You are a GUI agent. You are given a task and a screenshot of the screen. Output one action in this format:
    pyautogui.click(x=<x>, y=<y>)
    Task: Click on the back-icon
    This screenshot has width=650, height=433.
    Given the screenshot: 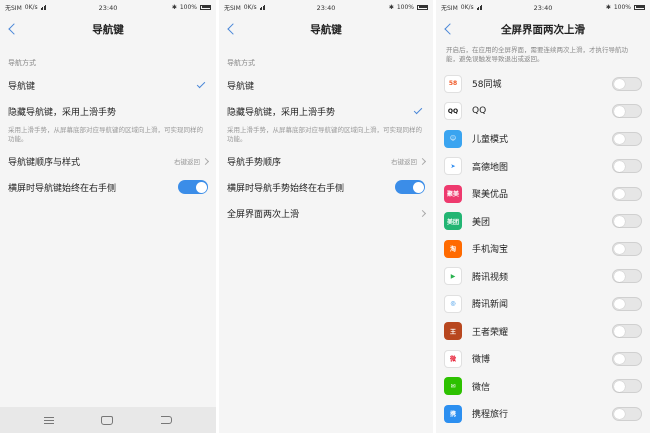 What is the action you would take?
    pyautogui.click(x=167, y=420)
    